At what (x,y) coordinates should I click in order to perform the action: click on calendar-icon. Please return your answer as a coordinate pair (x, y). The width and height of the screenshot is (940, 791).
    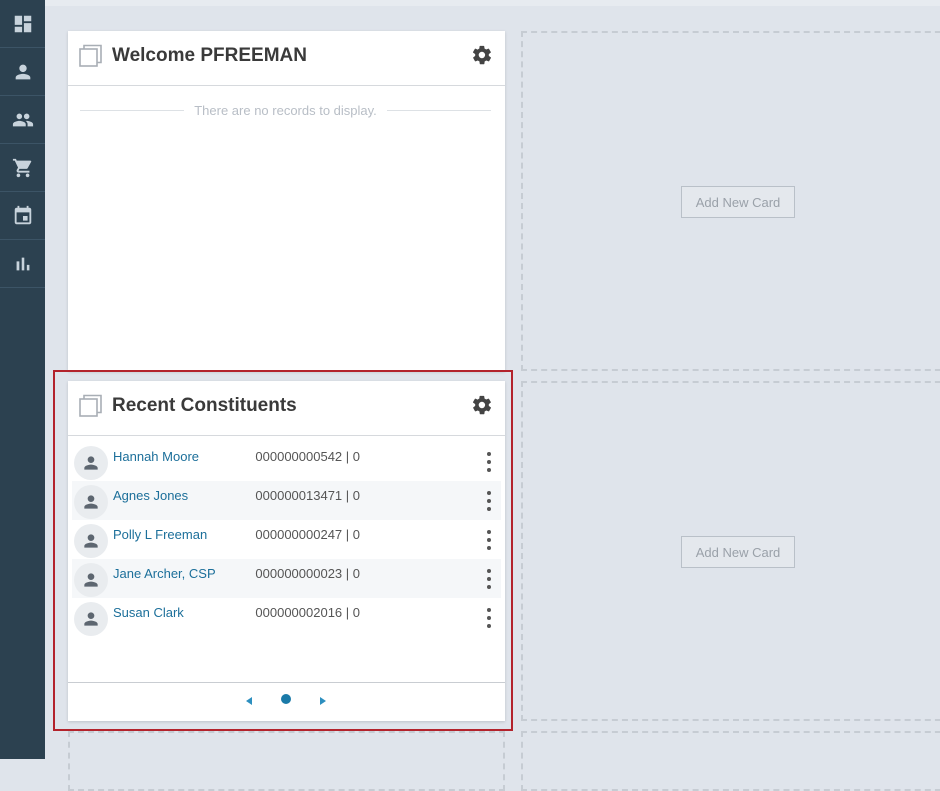
    Looking at the image, I should click on (22, 214).